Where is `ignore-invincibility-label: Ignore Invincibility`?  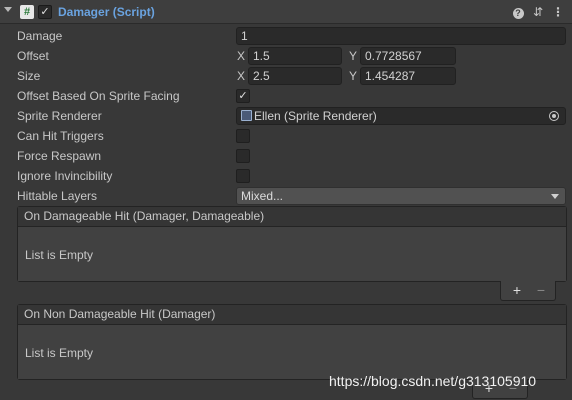
ignore-invincibility-label: Ignore Invincibility is located at coordinates (65, 176).